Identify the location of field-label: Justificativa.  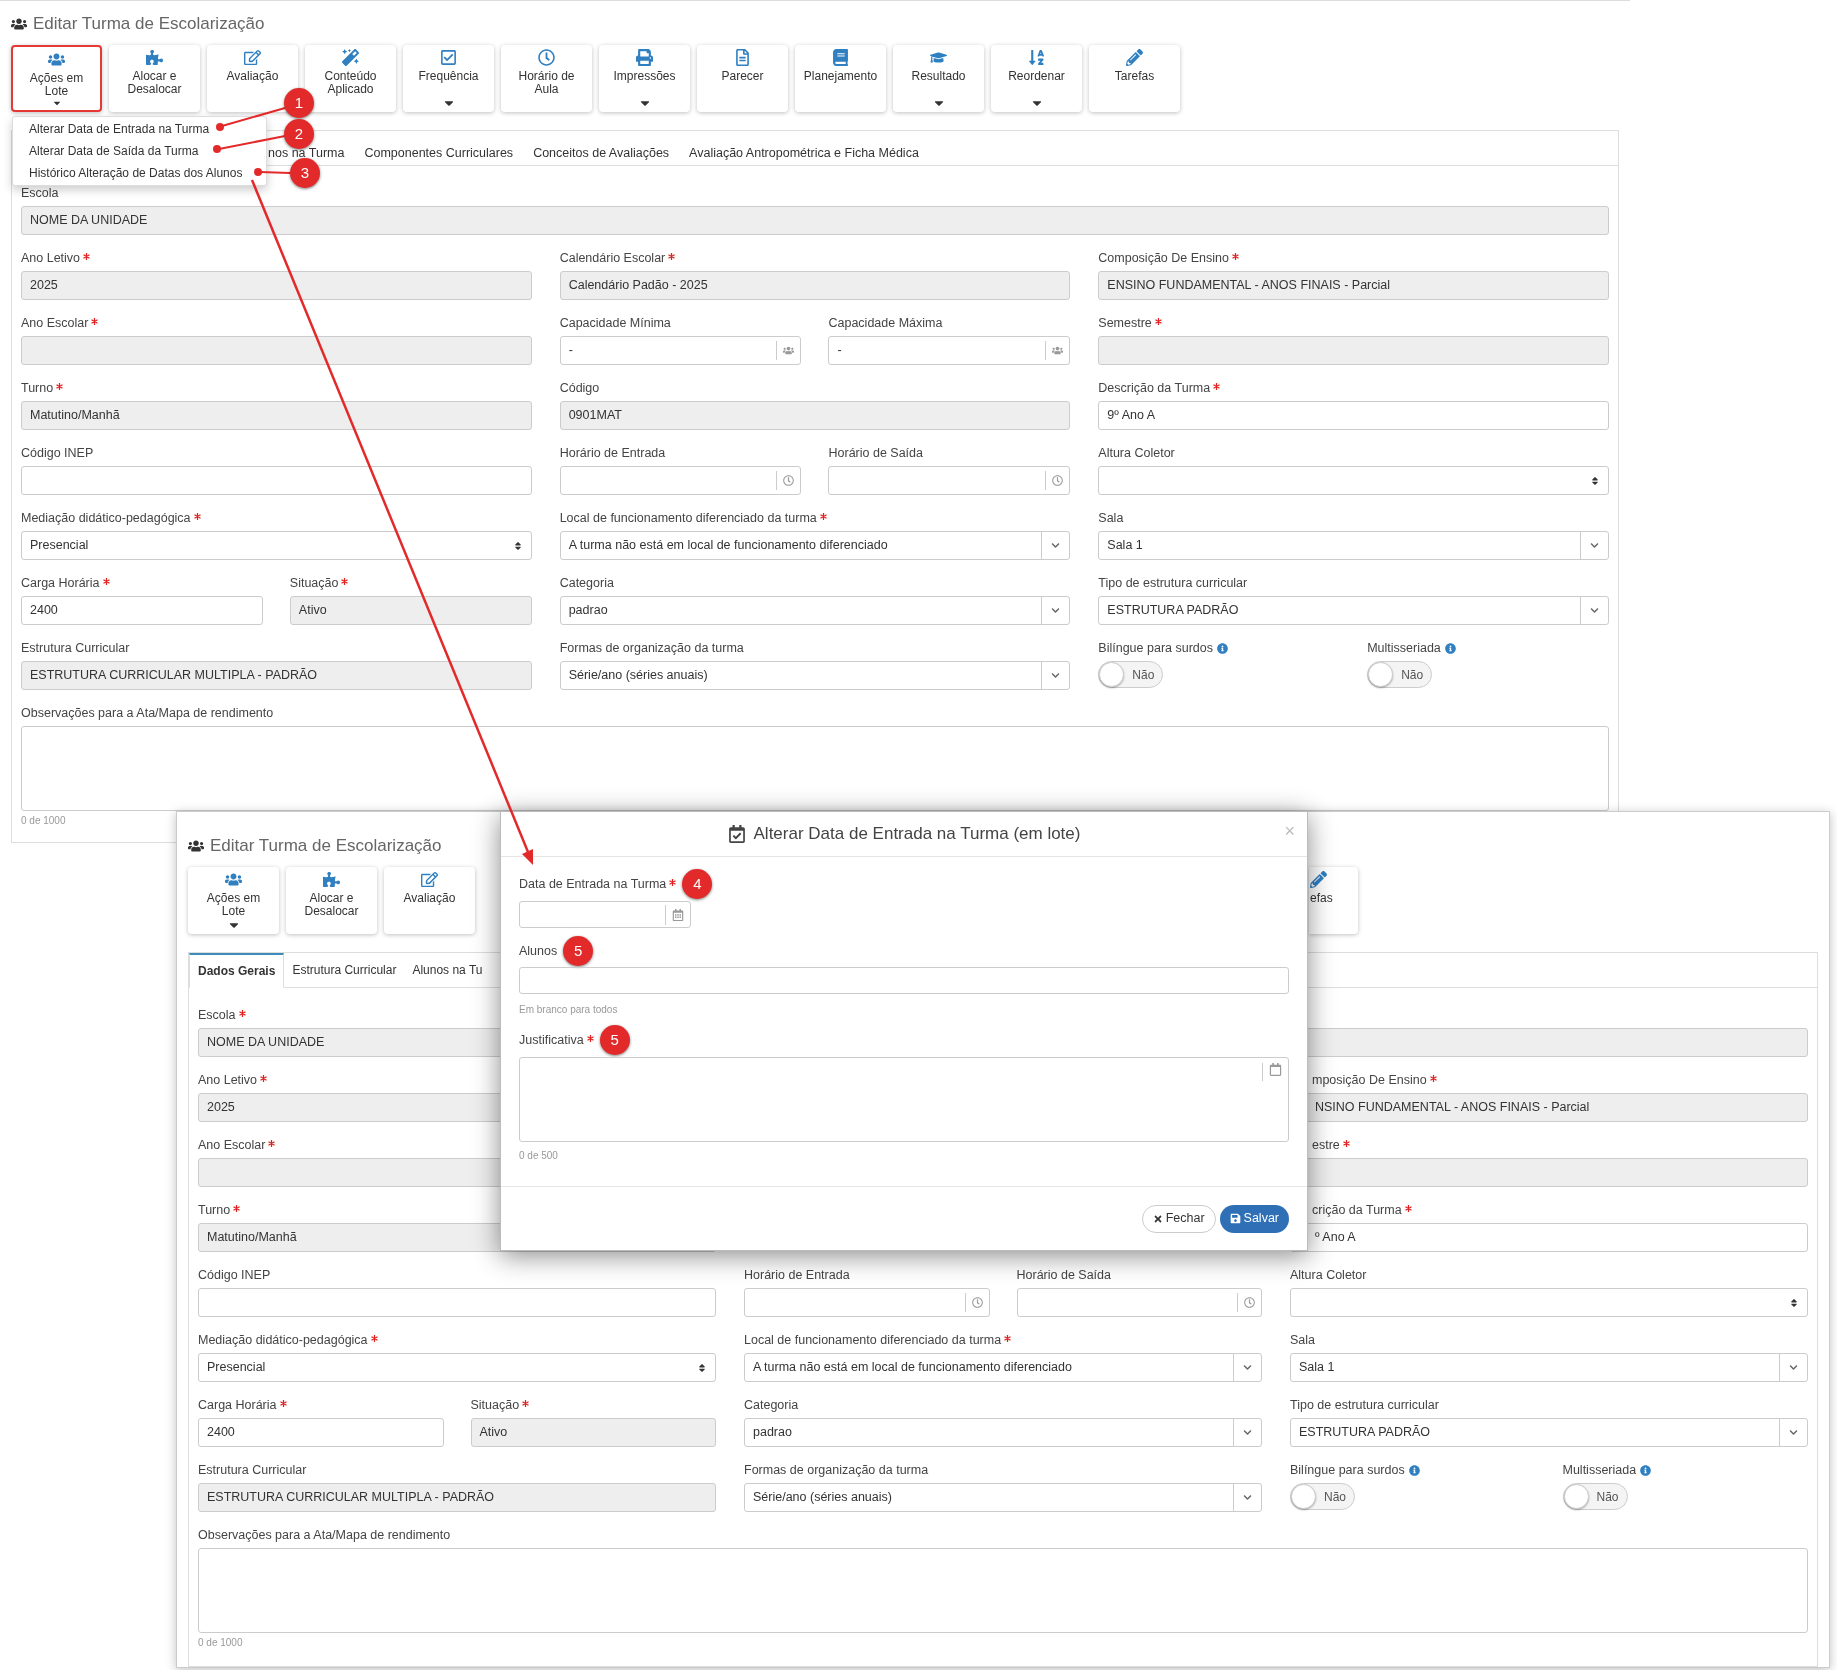
(551, 1040).